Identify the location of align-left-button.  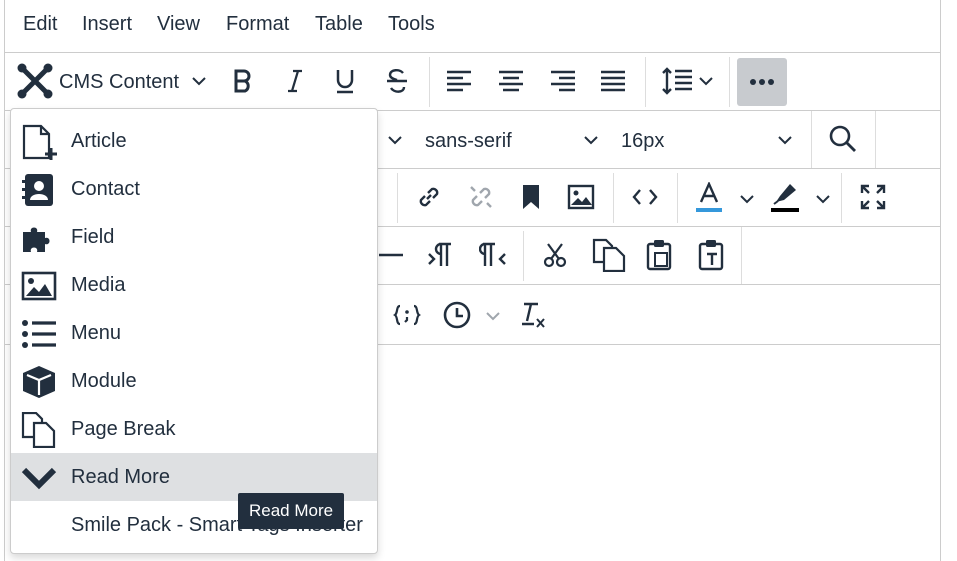
(459, 81).